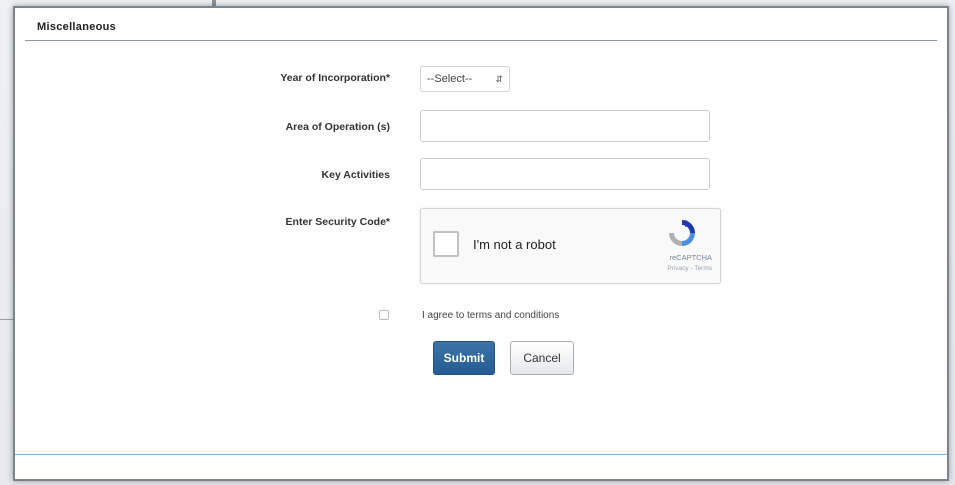 This screenshot has height=485, width=955. I want to click on section-title: Miscellaneous, so click(77, 27).